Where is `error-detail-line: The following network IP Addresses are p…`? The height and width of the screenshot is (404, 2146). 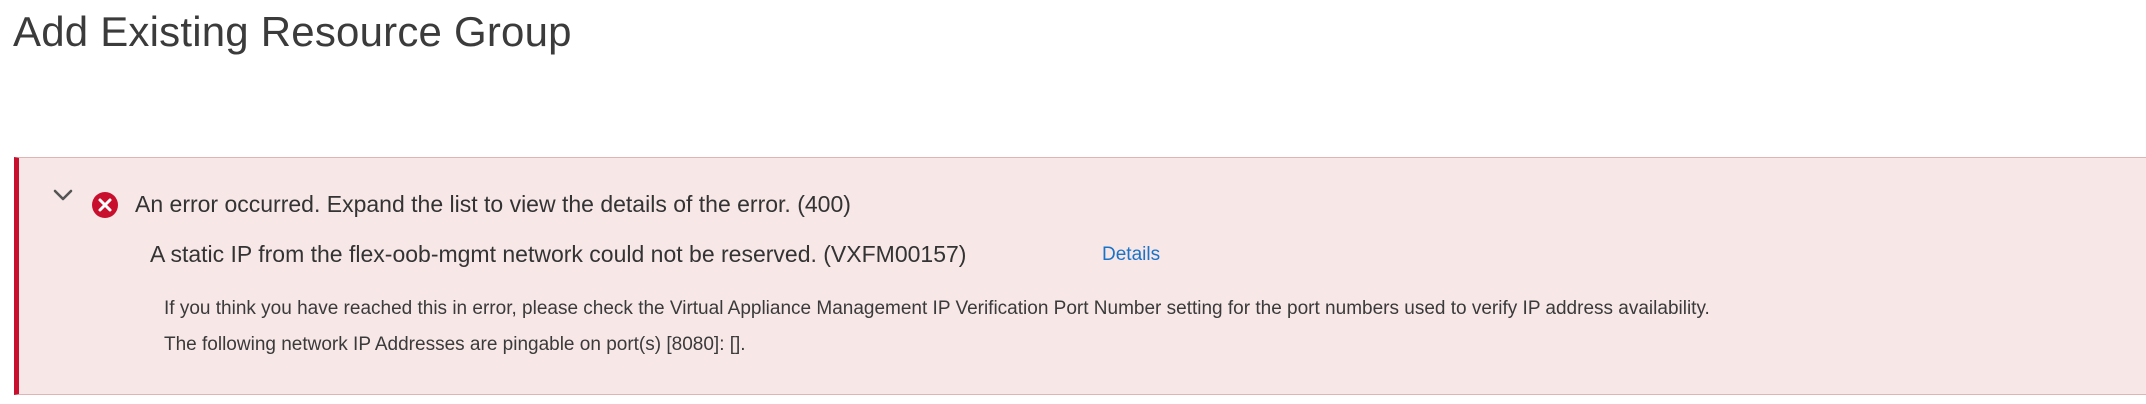
error-detail-line: The following network IP Addresses are p… is located at coordinates (455, 344).